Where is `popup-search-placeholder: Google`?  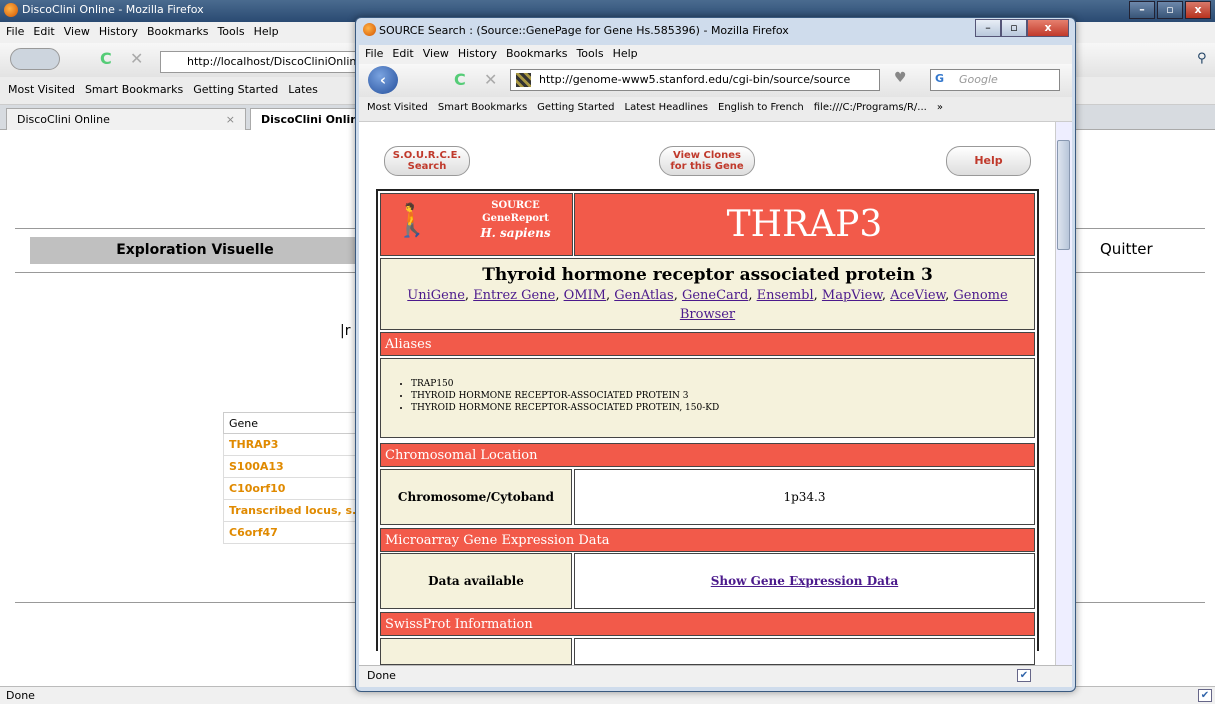
popup-search-placeholder: Google is located at coordinates (978, 79).